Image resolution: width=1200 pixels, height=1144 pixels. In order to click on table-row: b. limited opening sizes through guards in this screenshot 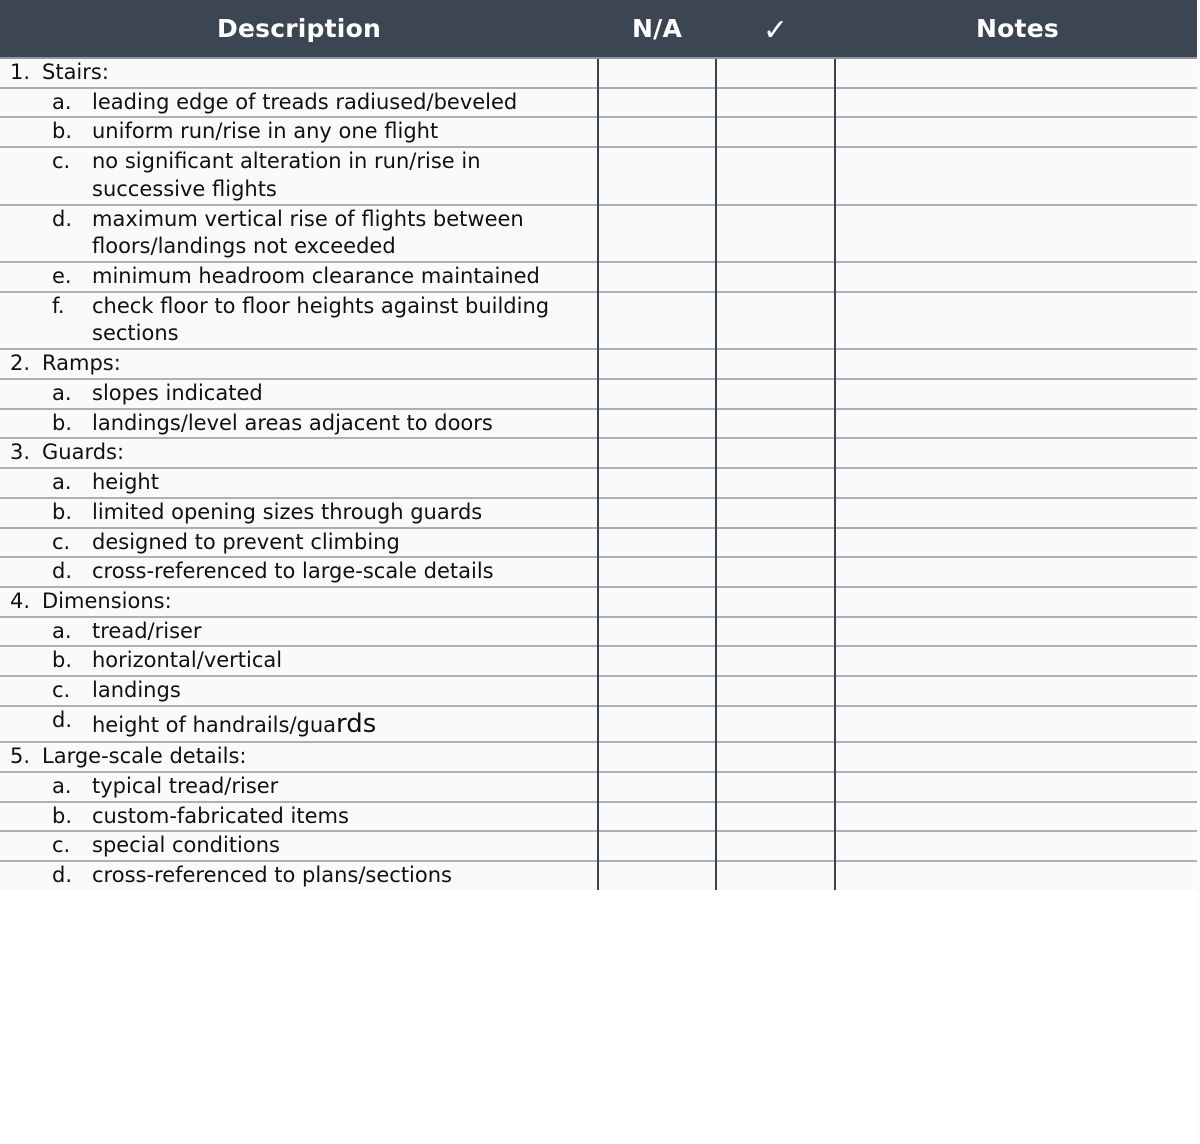, I will do `click(600, 512)`.